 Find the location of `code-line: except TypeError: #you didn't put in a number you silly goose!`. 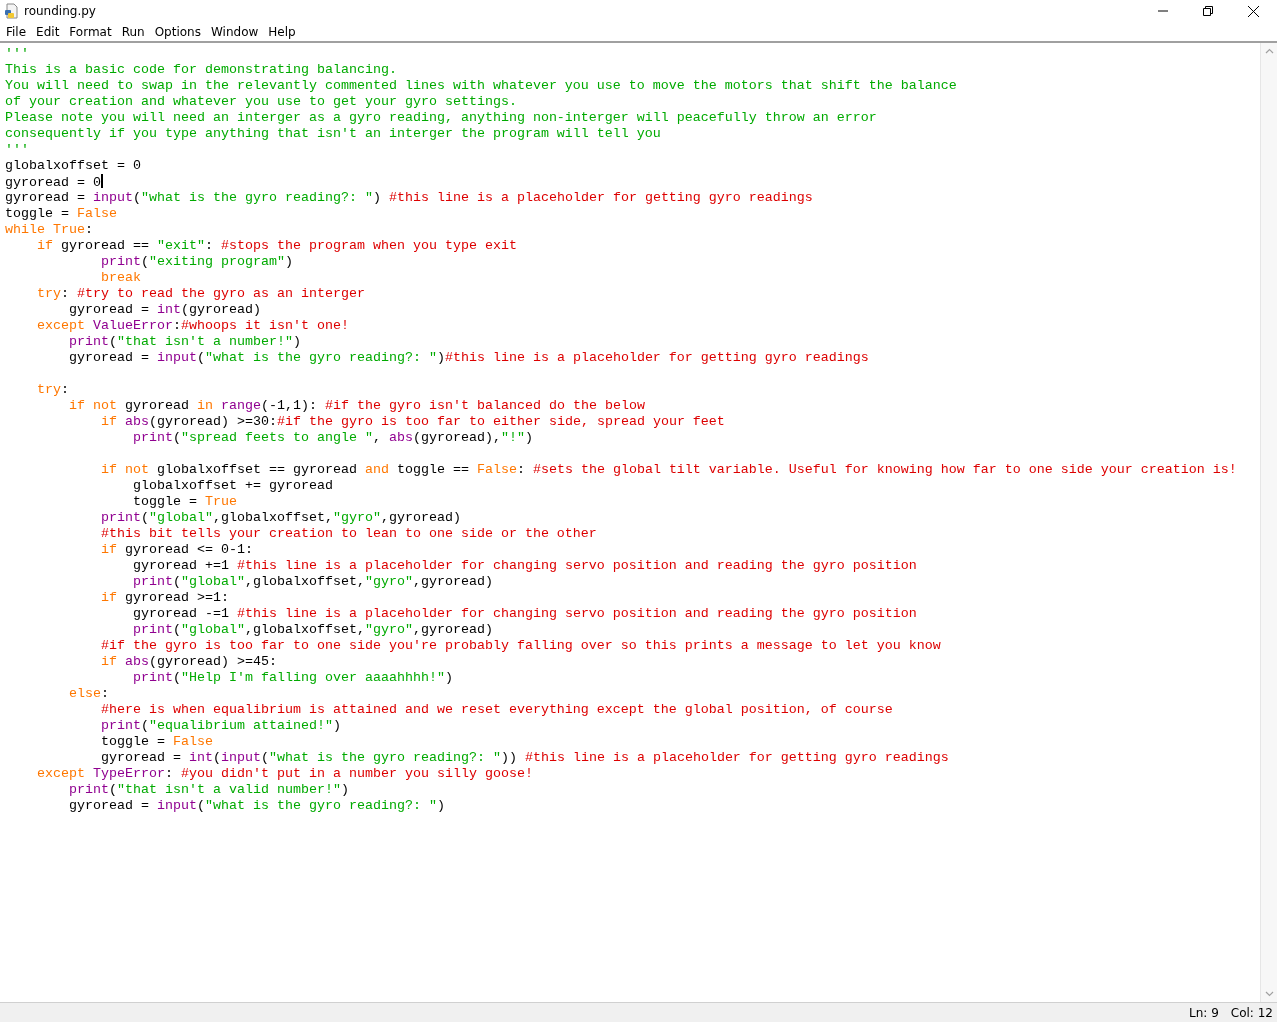

code-line: except TypeError: #you didn't put in a number you silly goose! is located at coordinates (285, 774).